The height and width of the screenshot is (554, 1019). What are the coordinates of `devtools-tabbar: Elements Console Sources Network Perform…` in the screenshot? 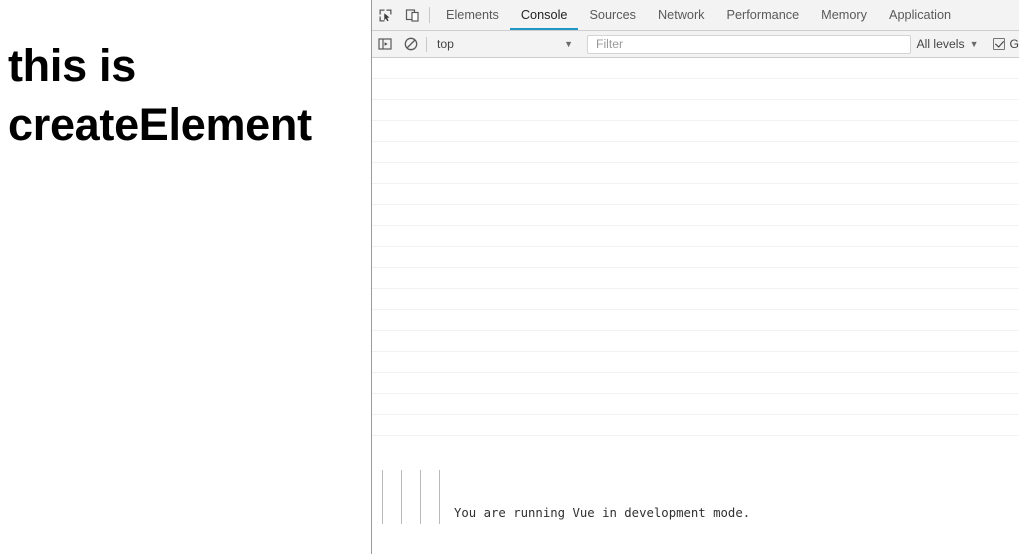 It's located at (695, 15).